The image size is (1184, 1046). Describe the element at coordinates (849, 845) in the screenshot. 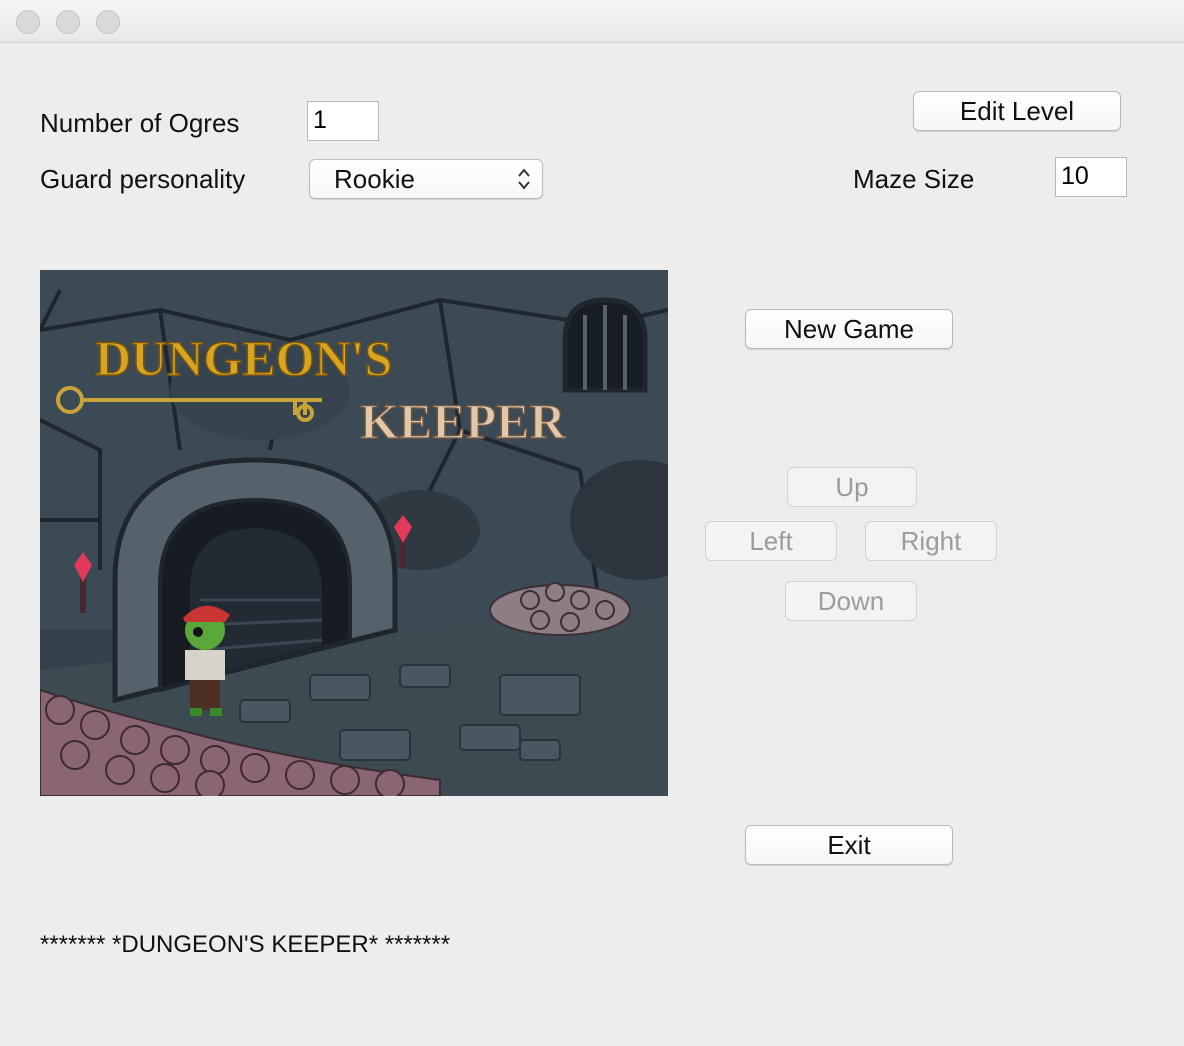

I see `exit-button: Exit` at that location.